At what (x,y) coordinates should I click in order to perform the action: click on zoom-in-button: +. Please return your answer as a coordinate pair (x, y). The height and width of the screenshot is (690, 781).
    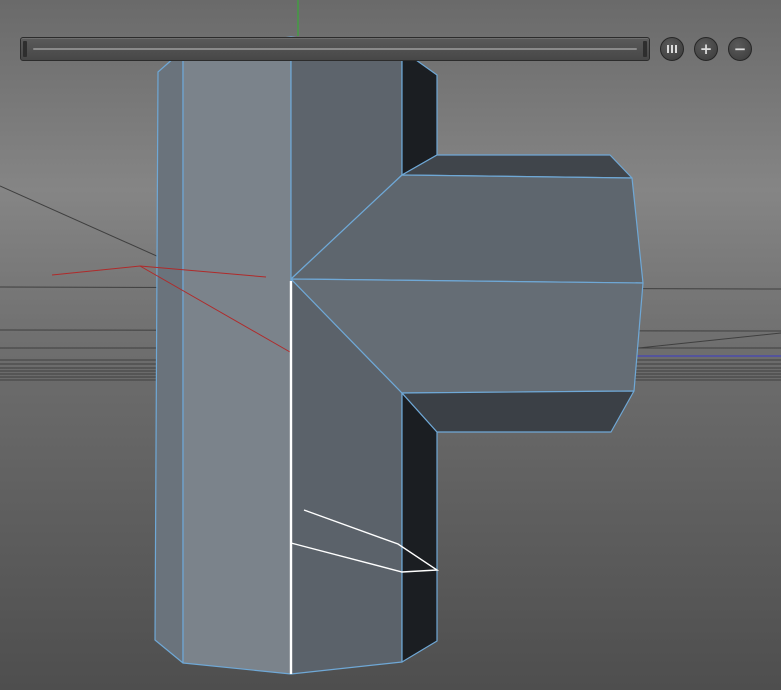
    Looking at the image, I should click on (706, 49).